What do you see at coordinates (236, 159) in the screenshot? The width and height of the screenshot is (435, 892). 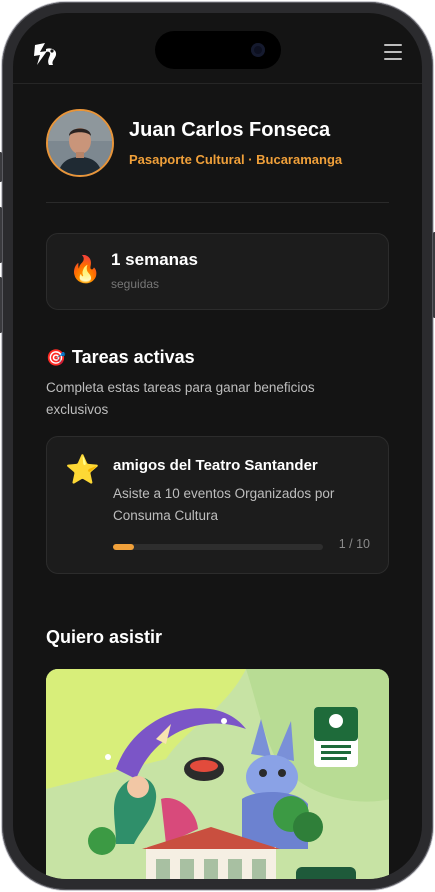 I see `profile-subtitle: Pasaporte Cultural · Bucaramanga` at bounding box center [236, 159].